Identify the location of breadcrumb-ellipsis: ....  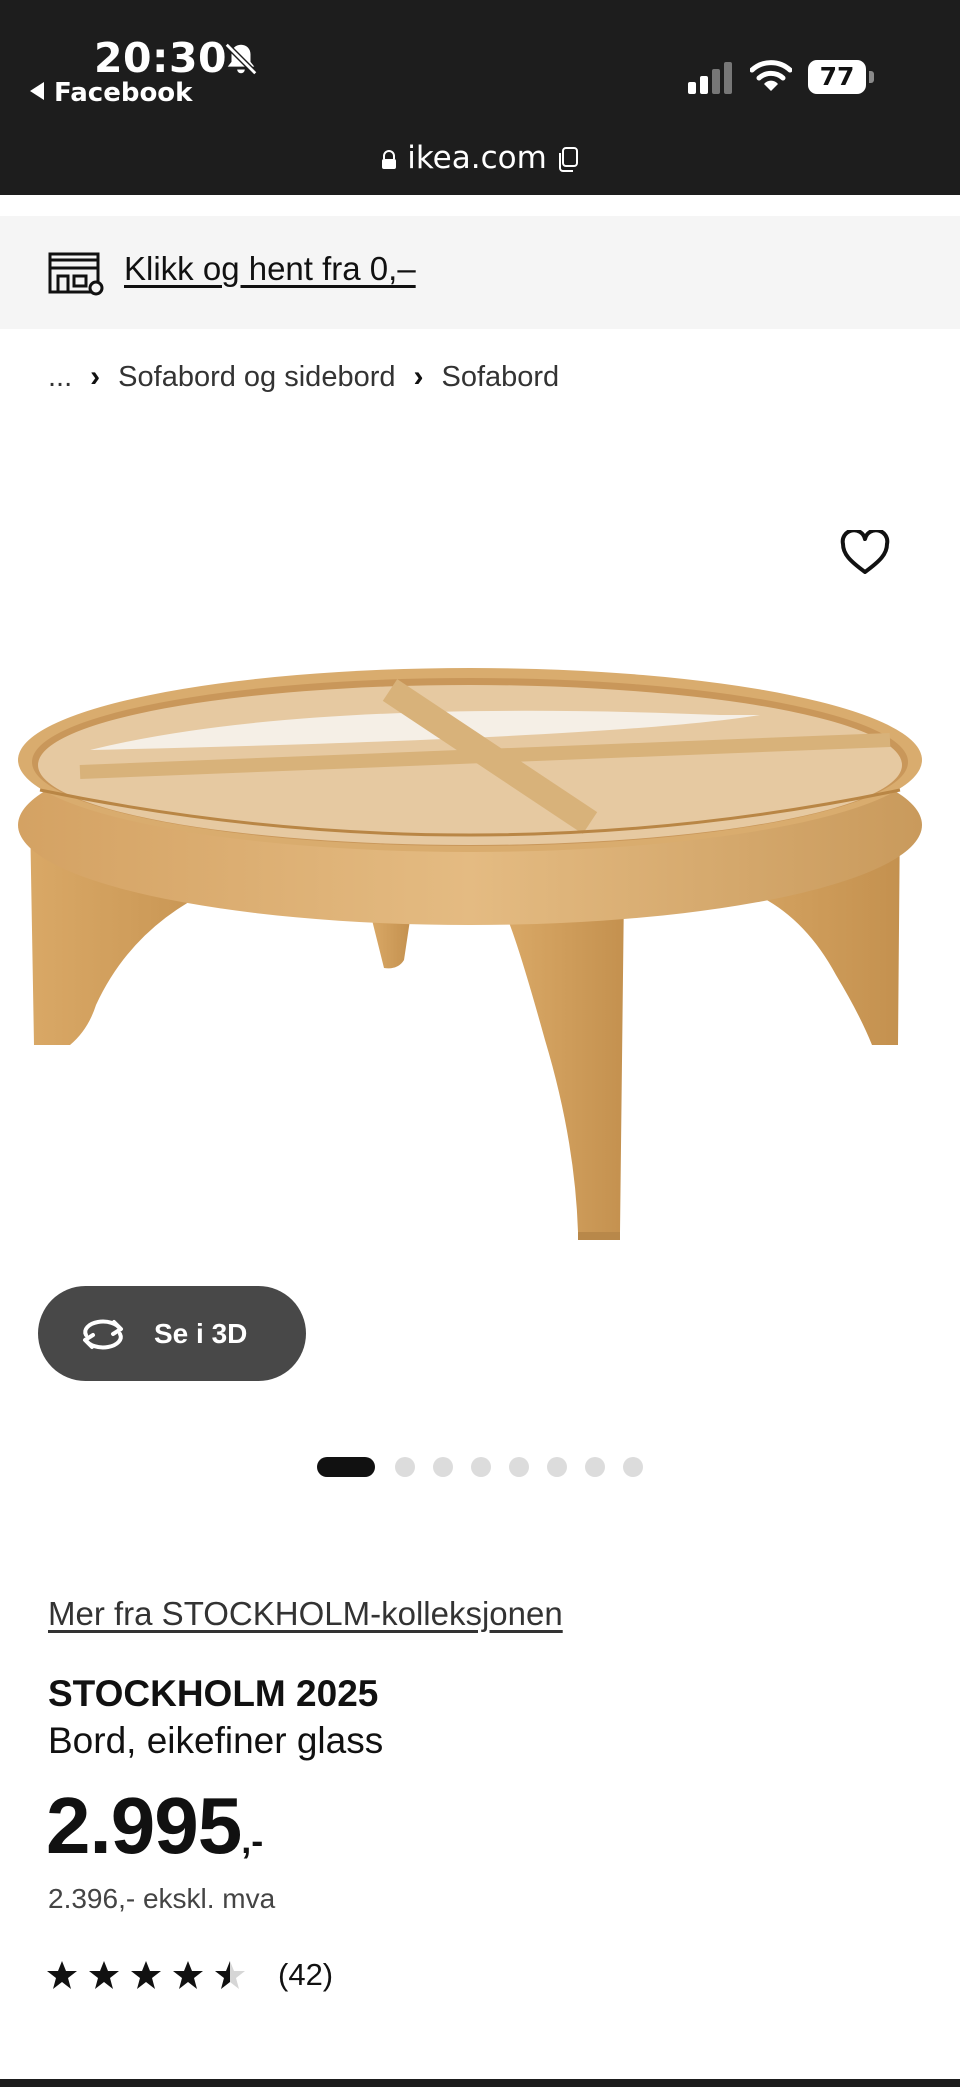
(60, 377).